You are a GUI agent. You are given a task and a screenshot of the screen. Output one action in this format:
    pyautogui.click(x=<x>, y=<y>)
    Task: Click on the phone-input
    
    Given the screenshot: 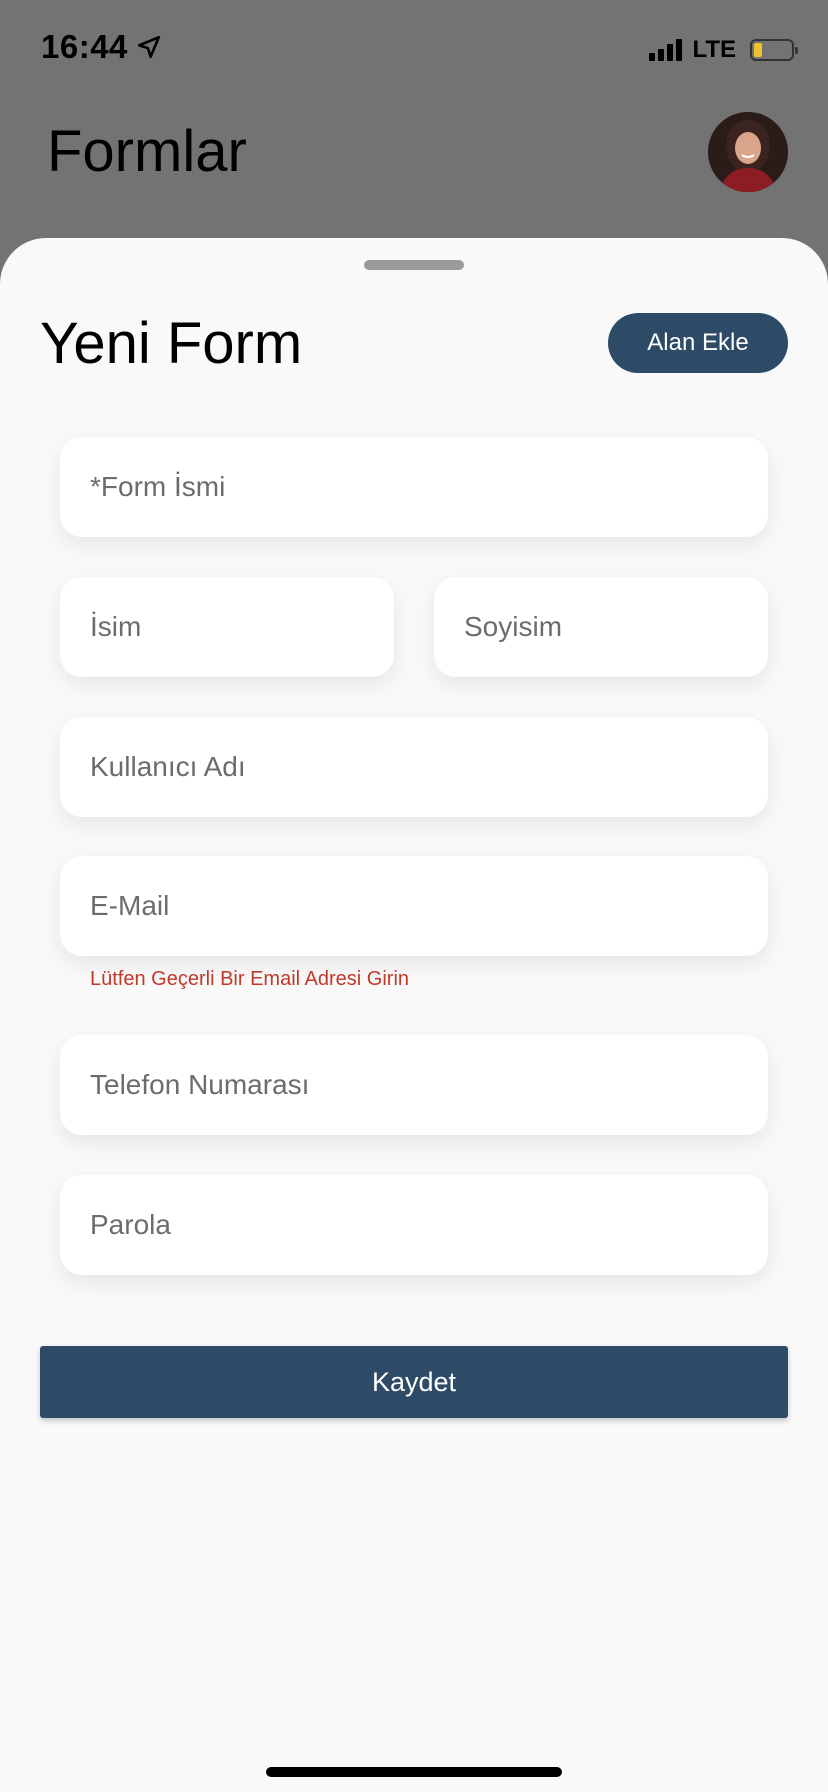 What is the action you would take?
    pyautogui.click(x=414, y=1085)
    